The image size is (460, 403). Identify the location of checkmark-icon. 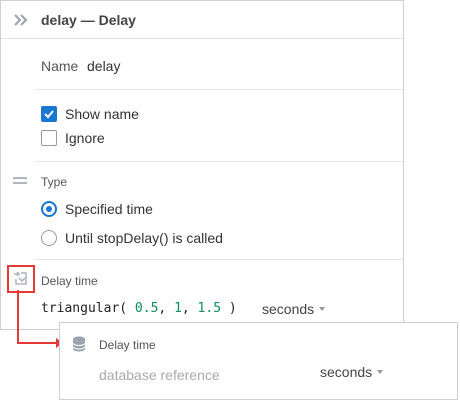
(49, 114).